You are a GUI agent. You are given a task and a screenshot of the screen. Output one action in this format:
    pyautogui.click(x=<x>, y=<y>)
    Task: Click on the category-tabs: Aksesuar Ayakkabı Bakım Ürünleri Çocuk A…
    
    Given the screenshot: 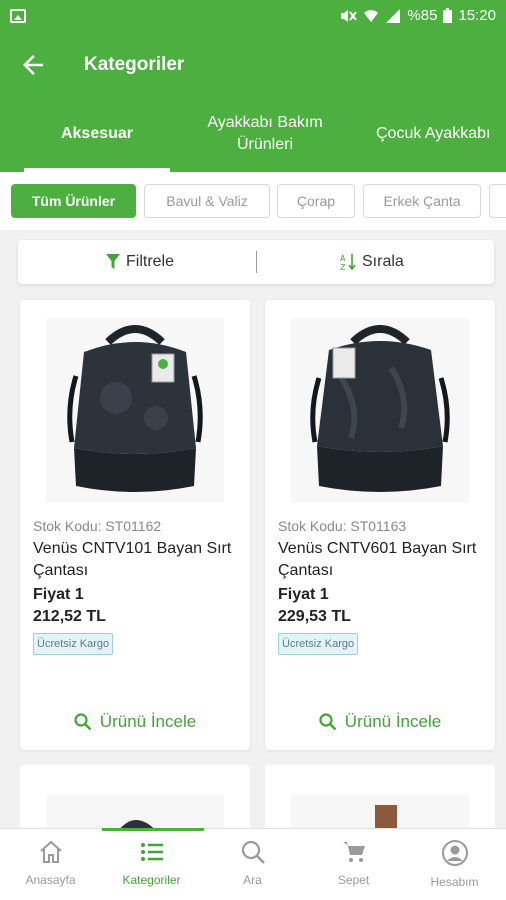 What is the action you would take?
    pyautogui.click(x=253, y=134)
    